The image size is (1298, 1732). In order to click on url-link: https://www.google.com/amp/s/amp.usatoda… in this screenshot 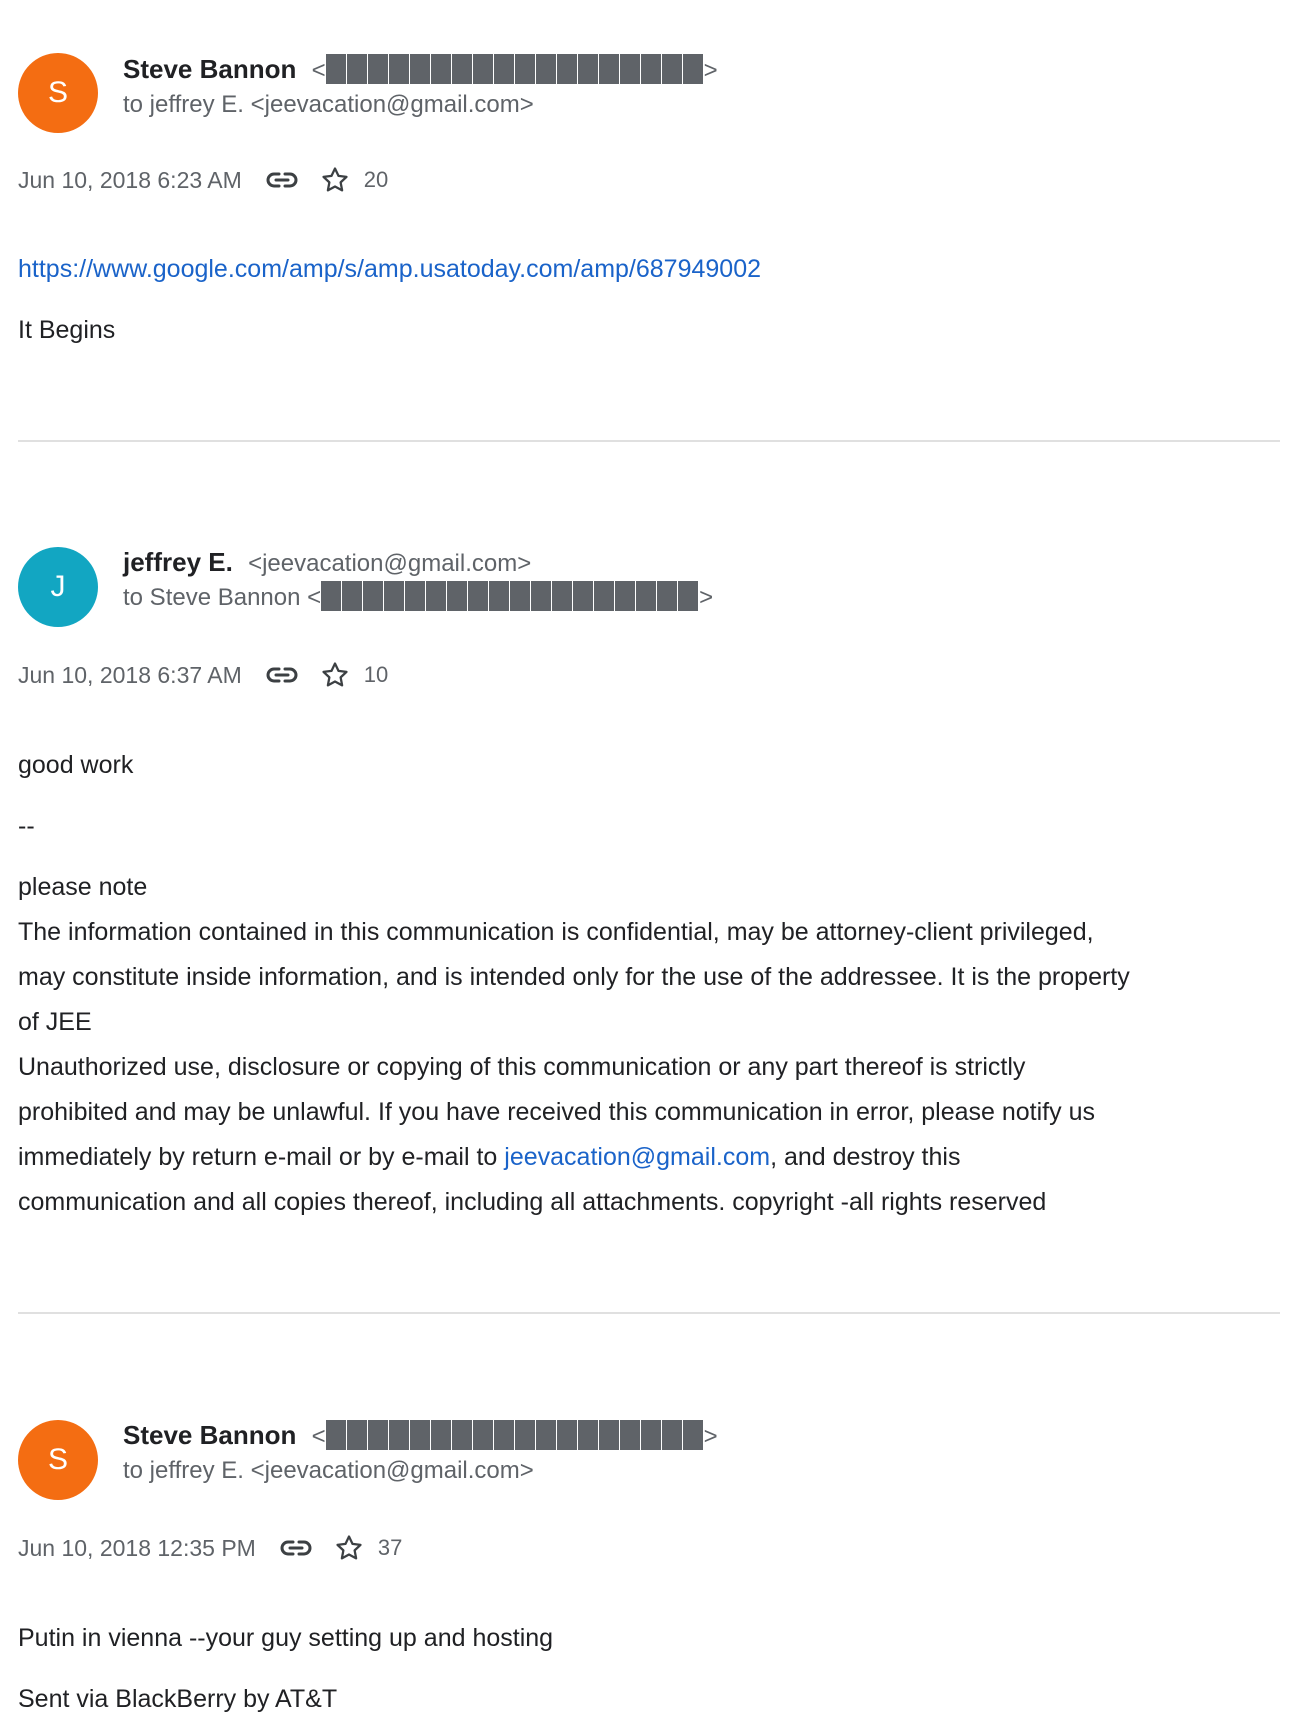, I will do `click(389, 269)`.